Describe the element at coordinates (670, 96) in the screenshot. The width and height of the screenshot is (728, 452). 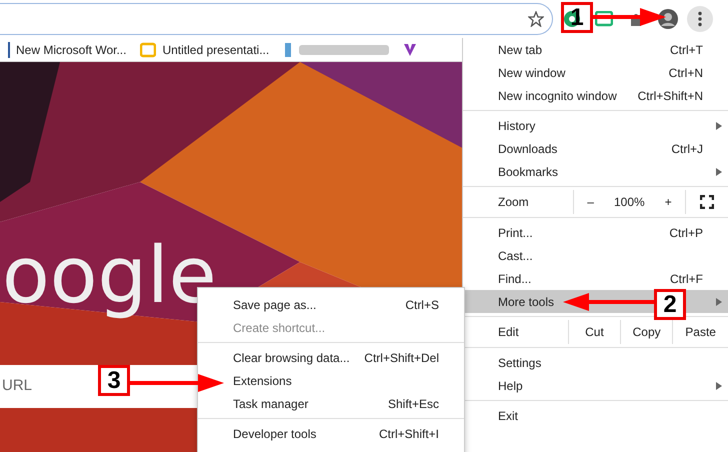
I see `shortcut-text: Ctrl+Shift+N` at that location.